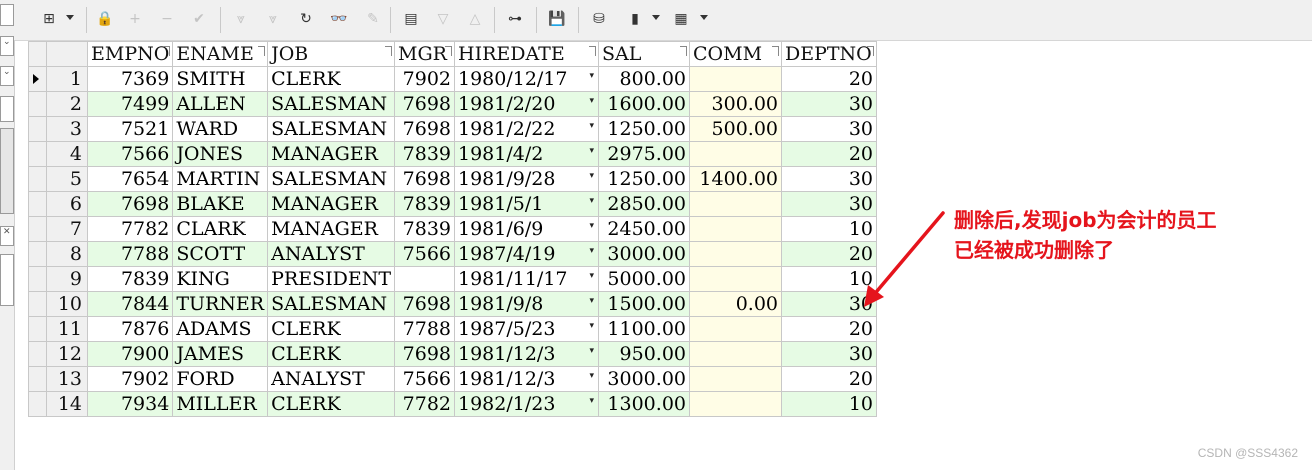 The image size is (1312, 470). Describe the element at coordinates (220, 304) in the screenshot. I see `cell-ename: TURNER` at that location.